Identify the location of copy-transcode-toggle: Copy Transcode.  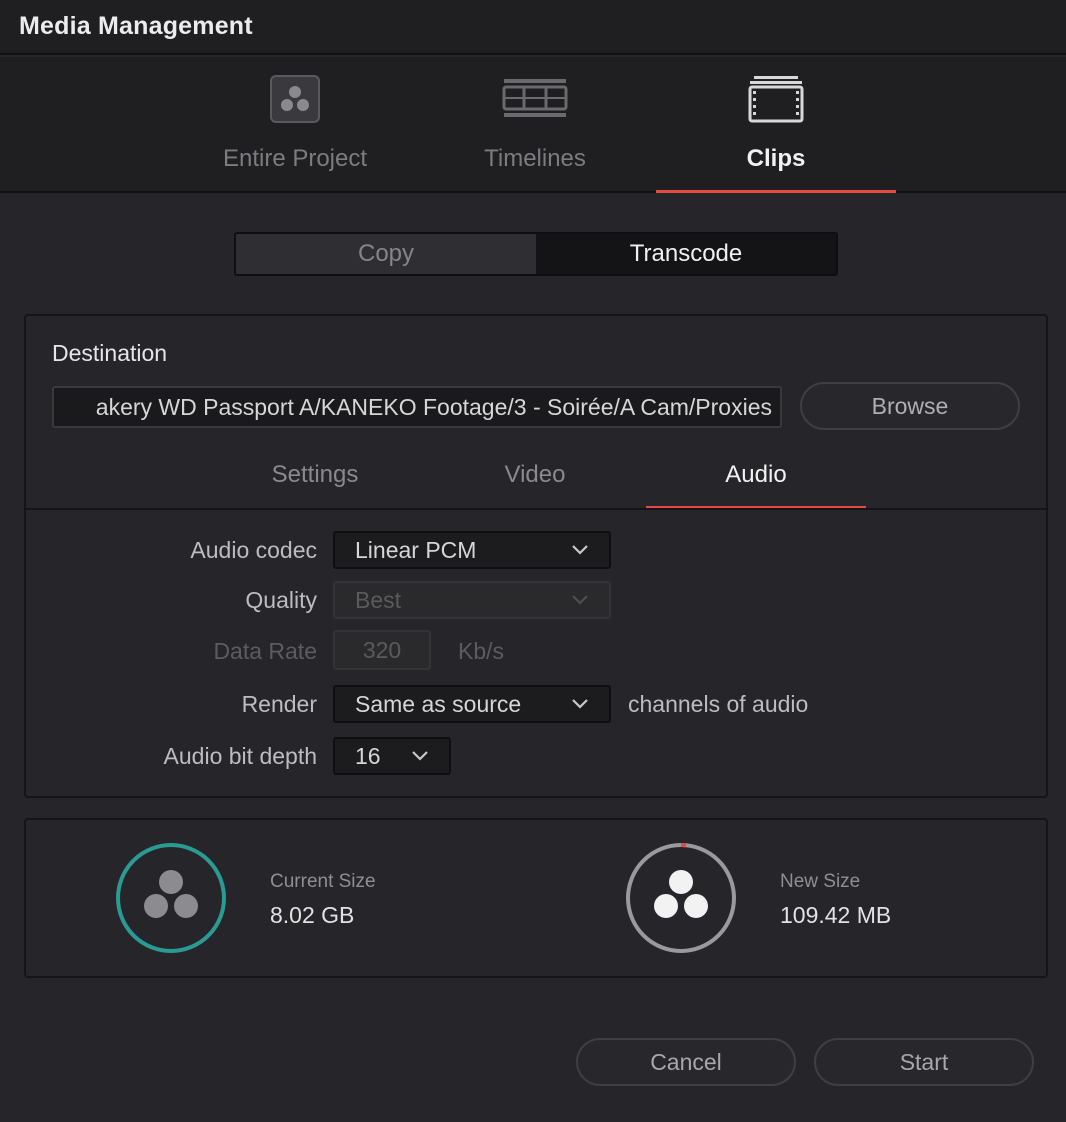
(536, 254).